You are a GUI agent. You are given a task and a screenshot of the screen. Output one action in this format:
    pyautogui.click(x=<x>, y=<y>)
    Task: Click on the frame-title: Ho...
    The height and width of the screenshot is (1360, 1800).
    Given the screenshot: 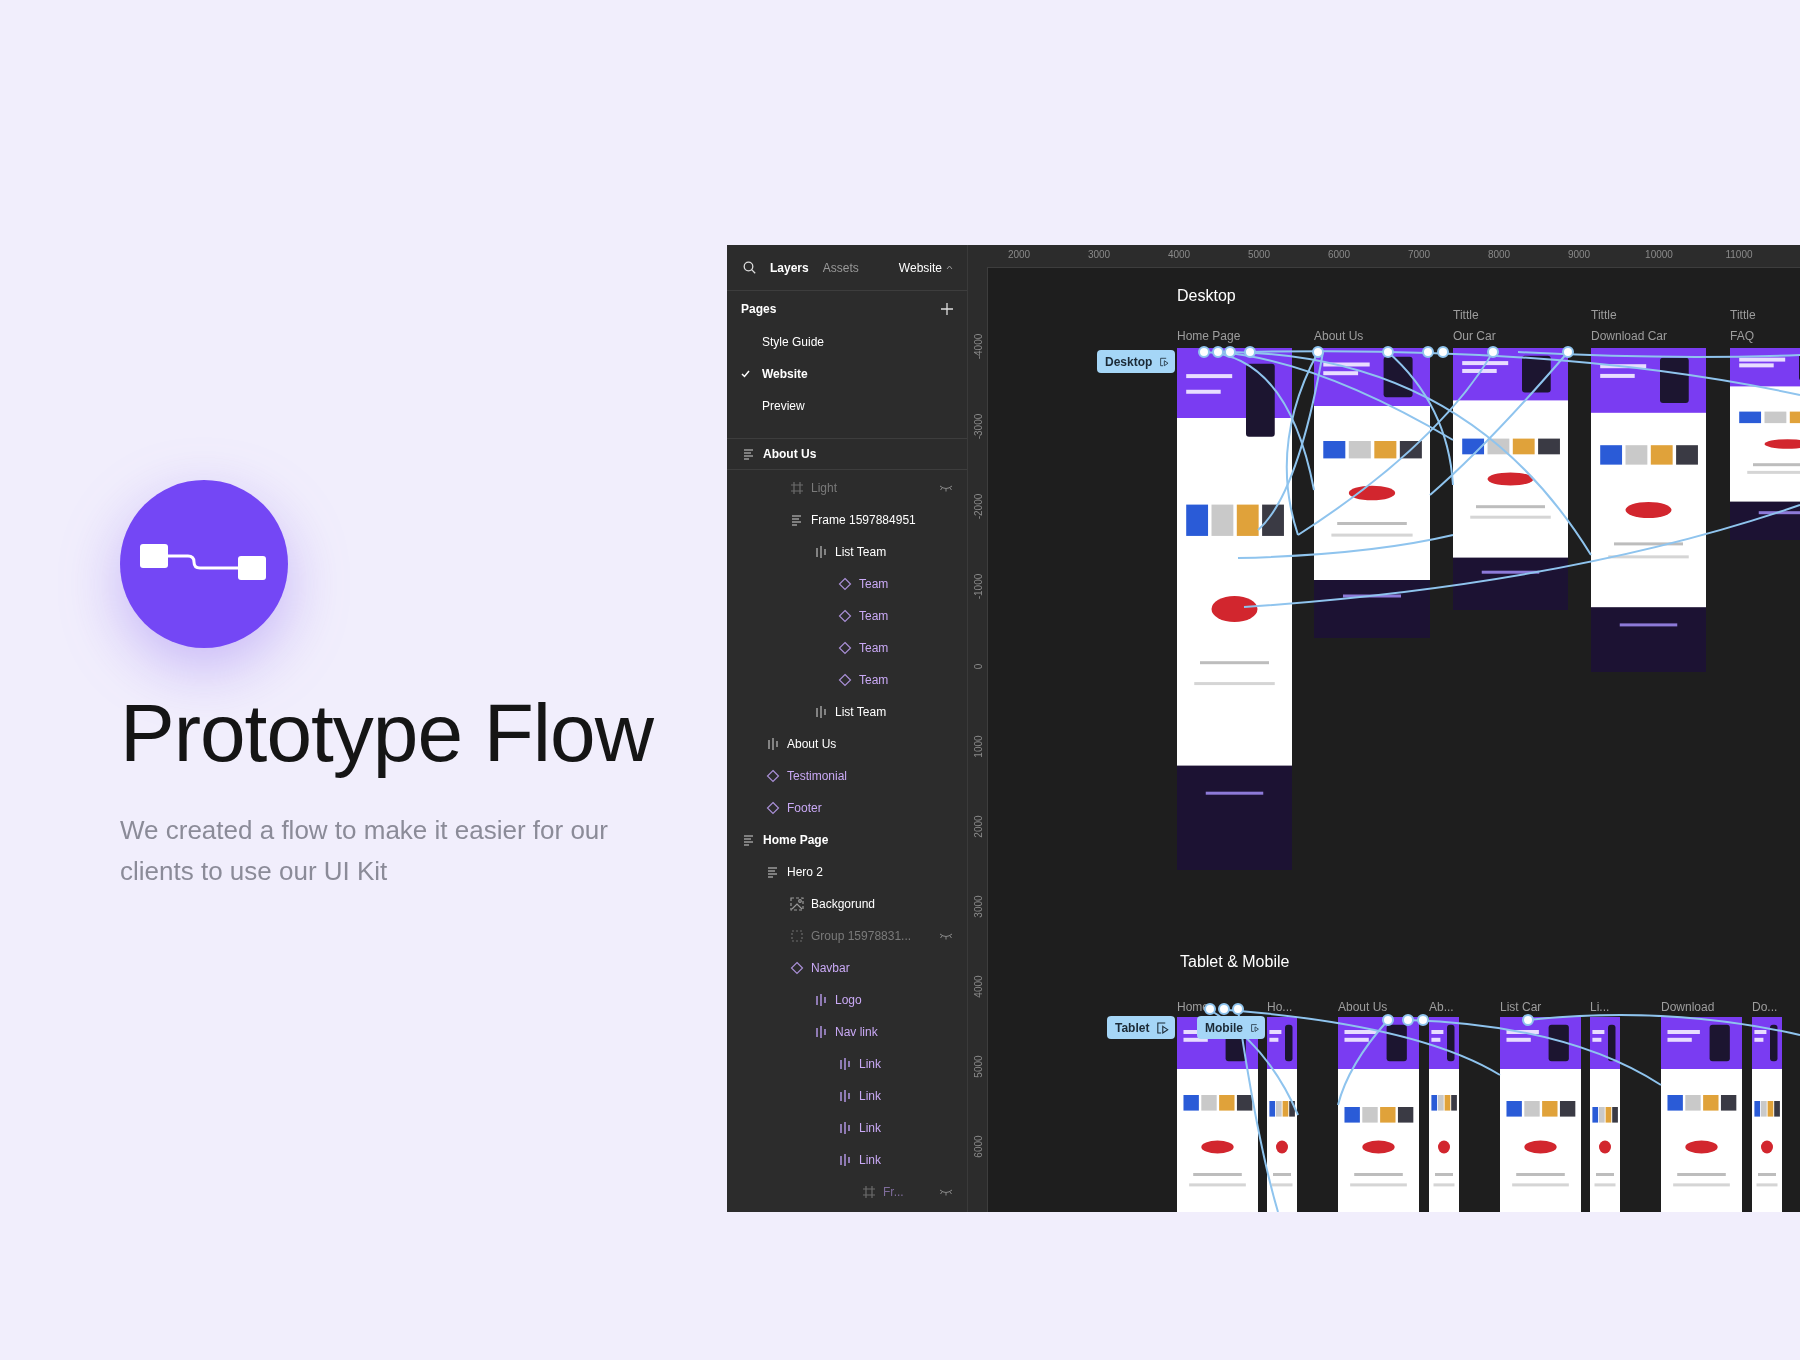 What is the action you would take?
    pyautogui.click(x=1280, y=1007)
    